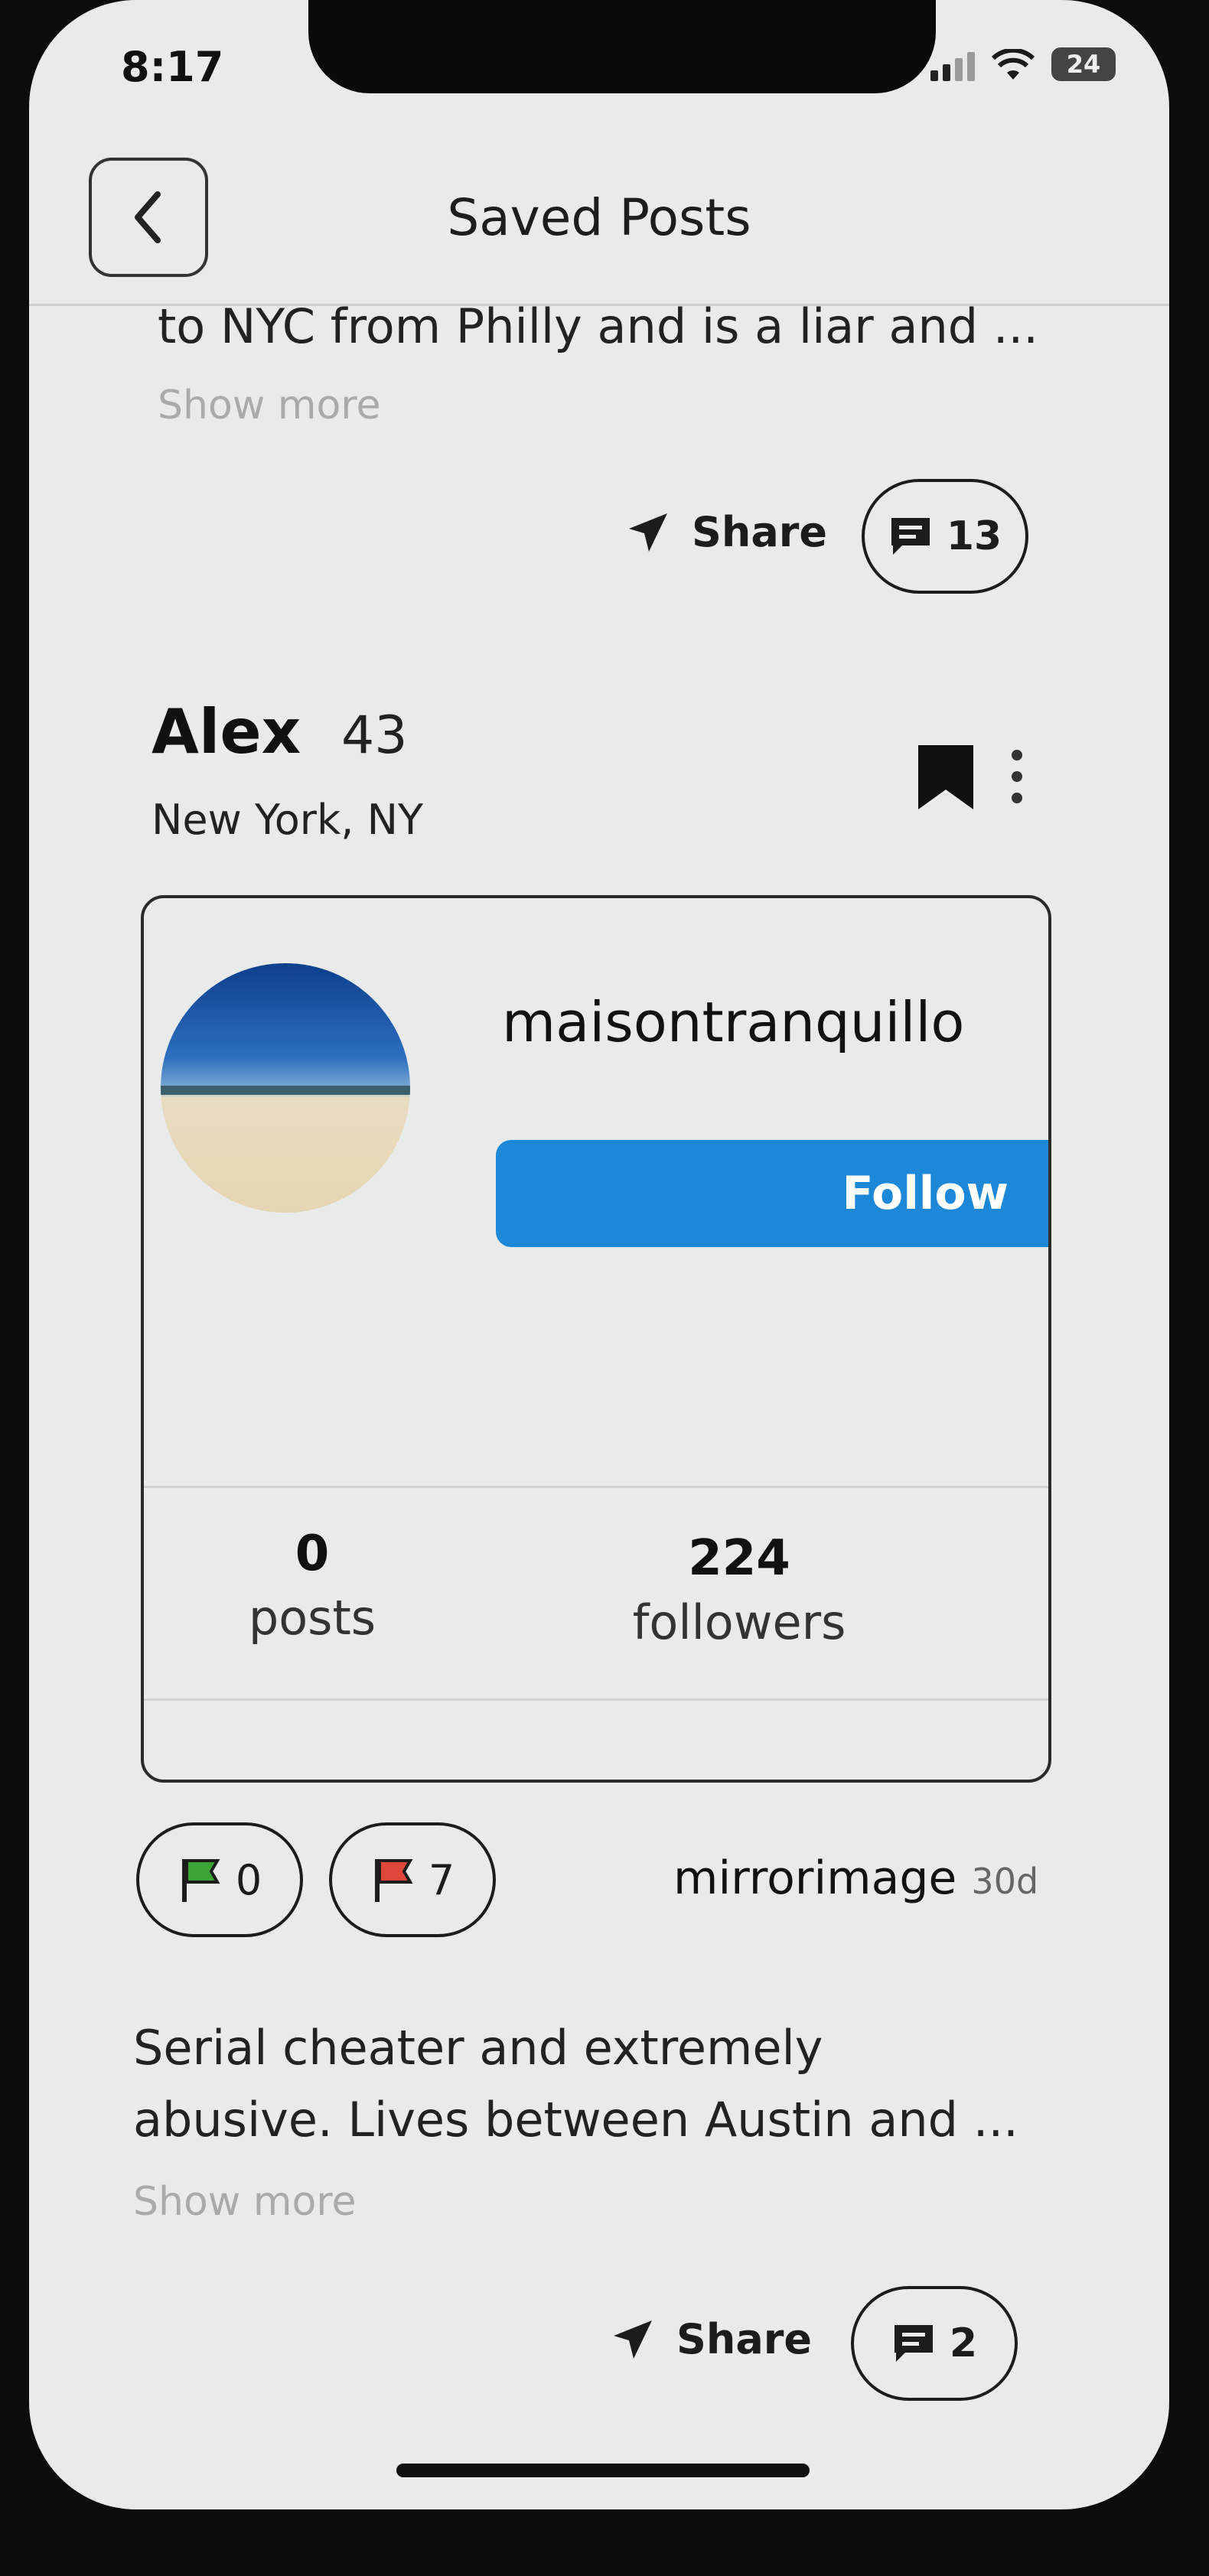 This screenshot has height=2576, width=1209. Describe the element at coordinates (974, 536) in the screenshot. I see `comment-count: 13` at that location.